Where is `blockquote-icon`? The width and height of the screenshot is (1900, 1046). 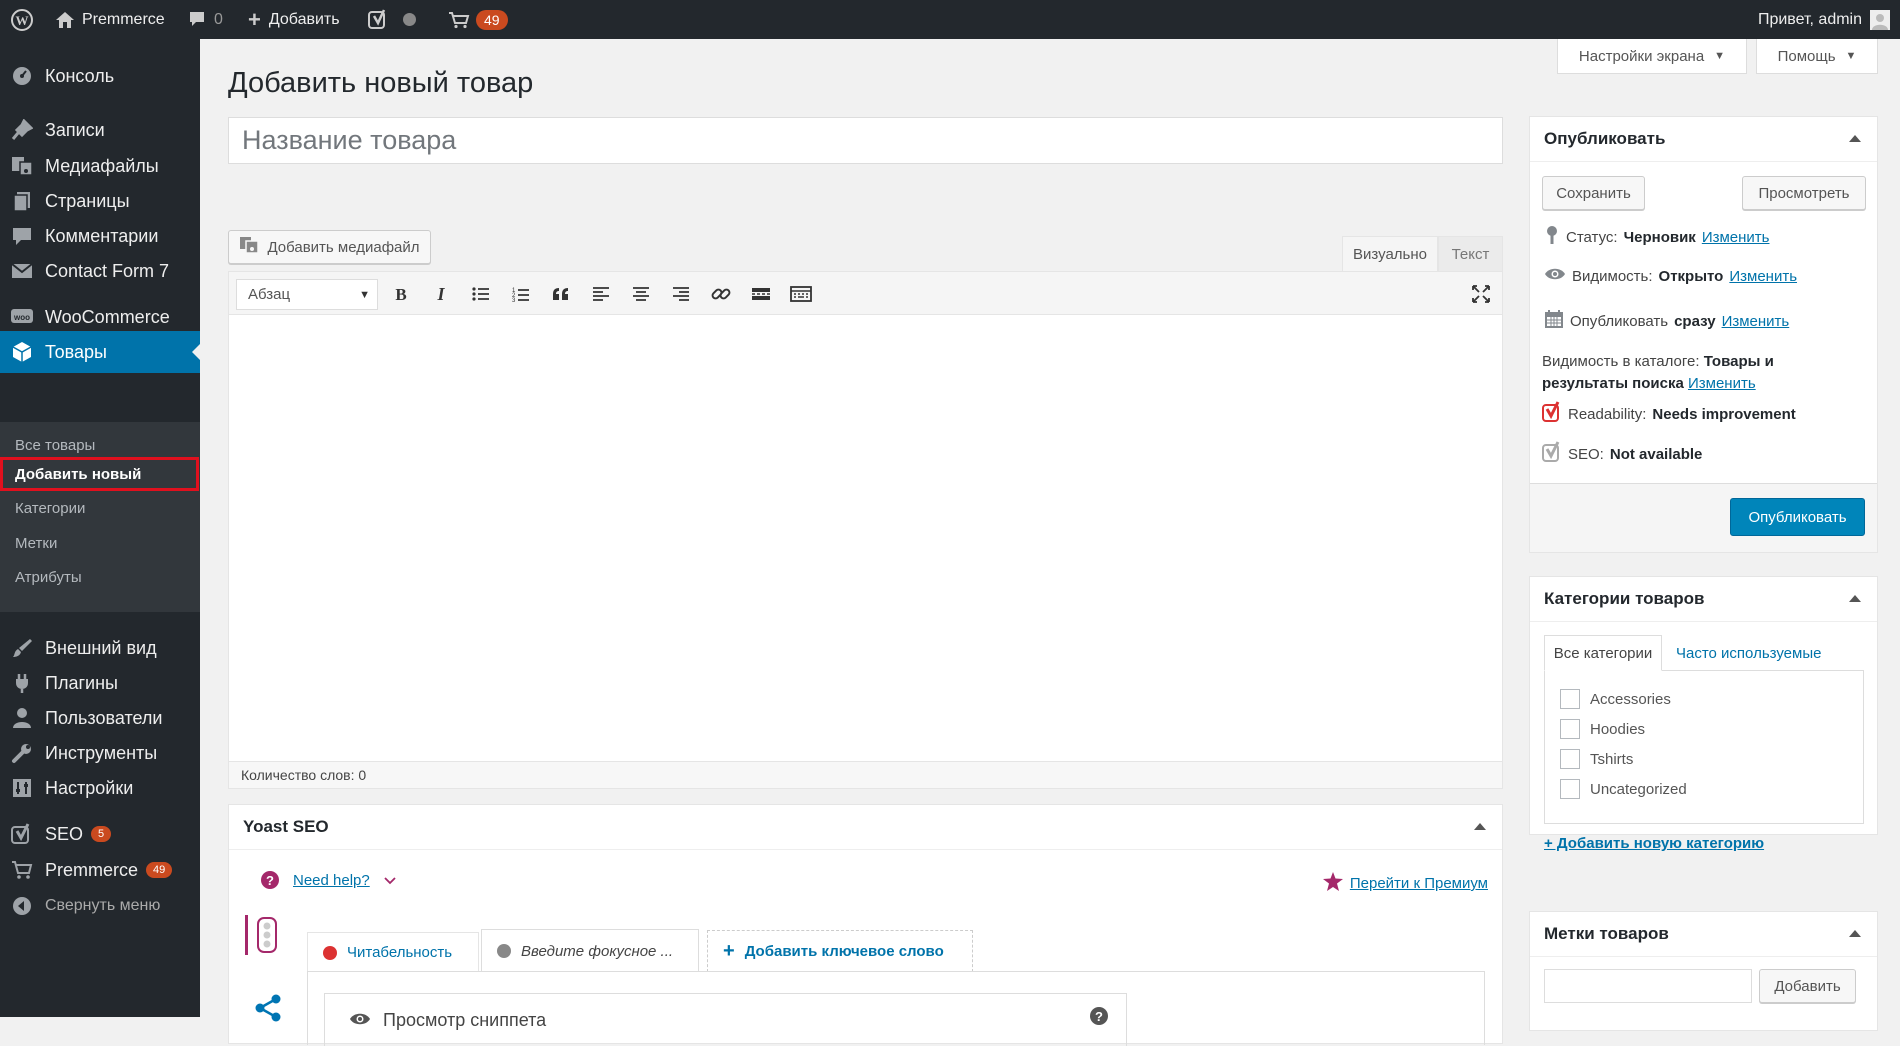 blockquote-icon is located at coordinates (561, 294).